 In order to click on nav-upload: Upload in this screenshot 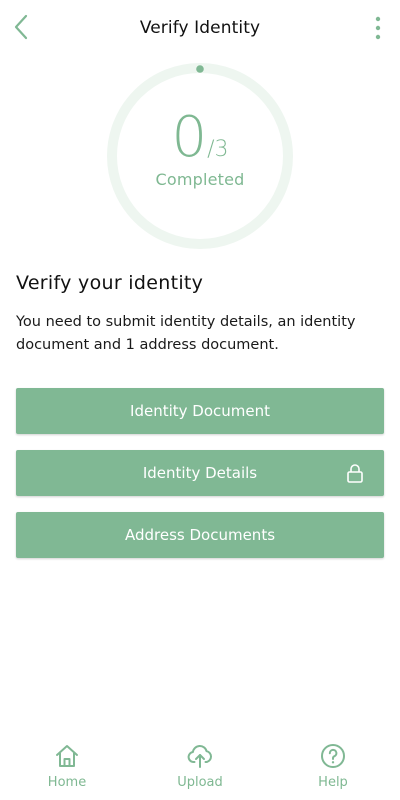, I will do `click(200, 766)`.